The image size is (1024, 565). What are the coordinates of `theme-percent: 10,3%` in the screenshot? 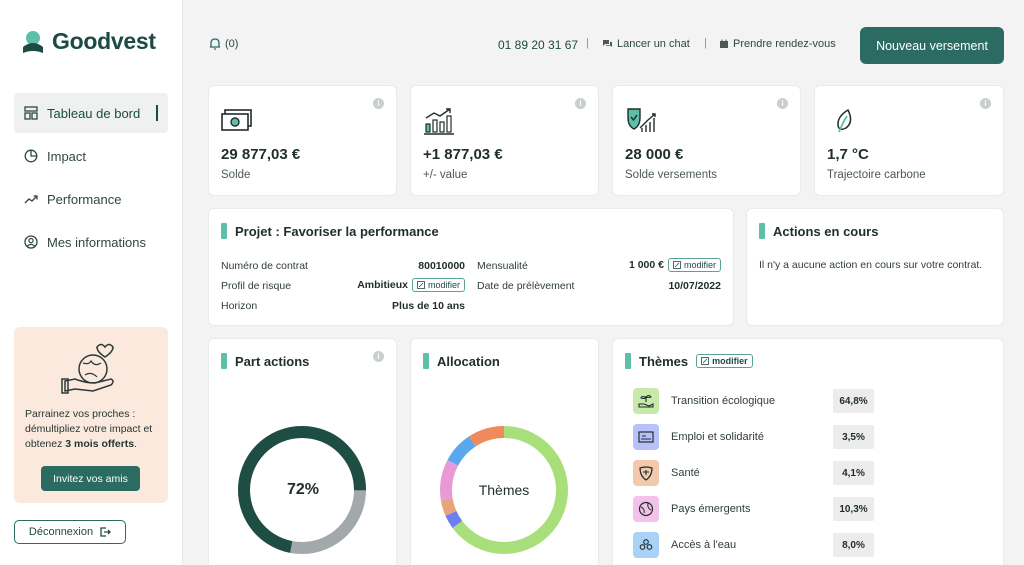 It's located at (853, 509).